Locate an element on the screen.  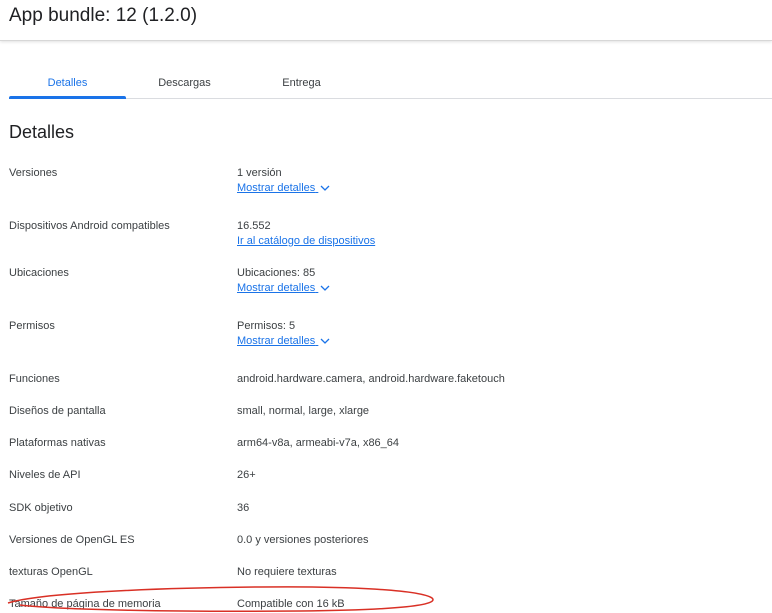
active-tab-indicator is located at coordinates (67, 97).